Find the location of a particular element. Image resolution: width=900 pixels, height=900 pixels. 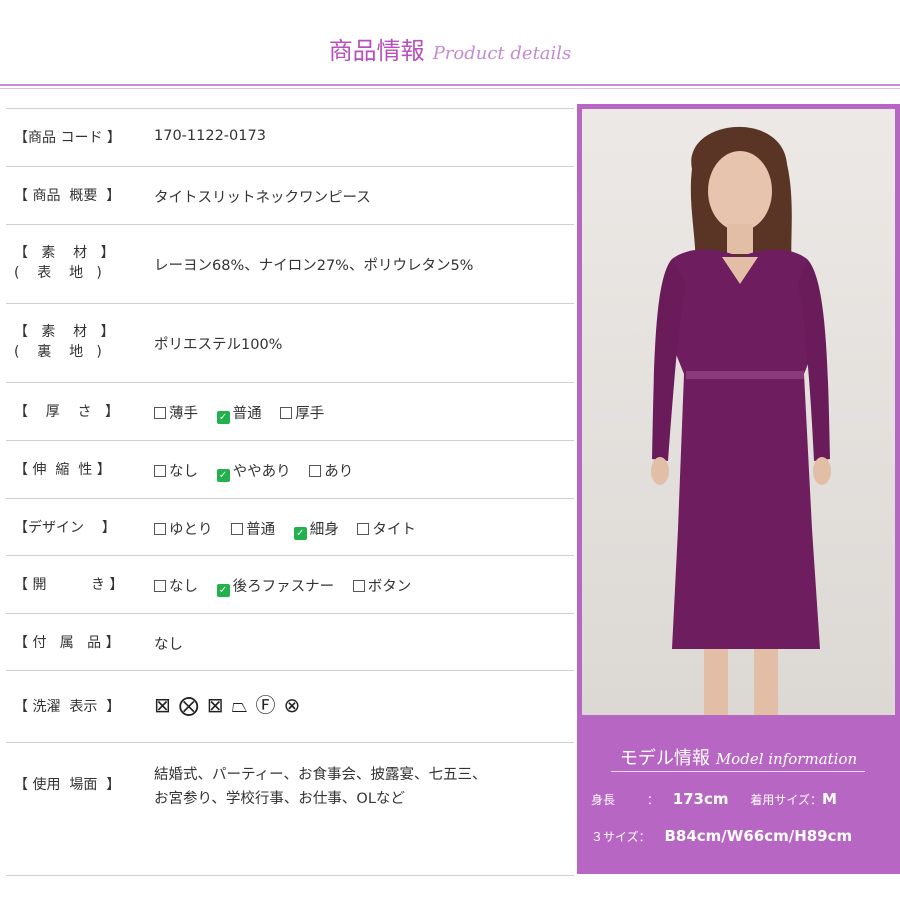

table-row: 【 素 材 】( 裏 地 ) ポリエステル100% is located at coordinates (290, 343).